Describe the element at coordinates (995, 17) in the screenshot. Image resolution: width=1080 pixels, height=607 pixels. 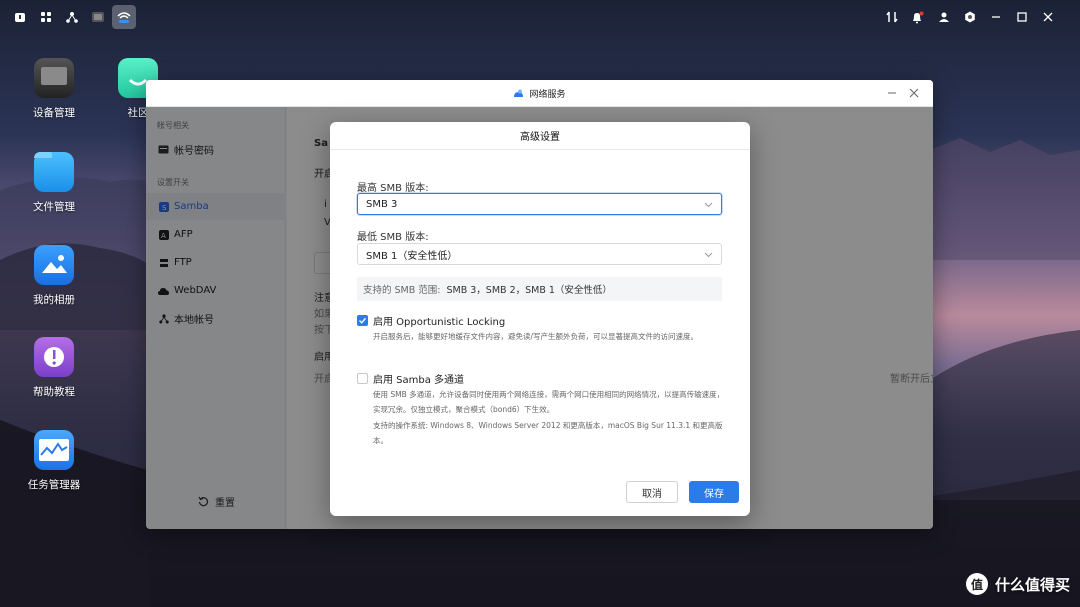
I see `minimize-icon` at that location.